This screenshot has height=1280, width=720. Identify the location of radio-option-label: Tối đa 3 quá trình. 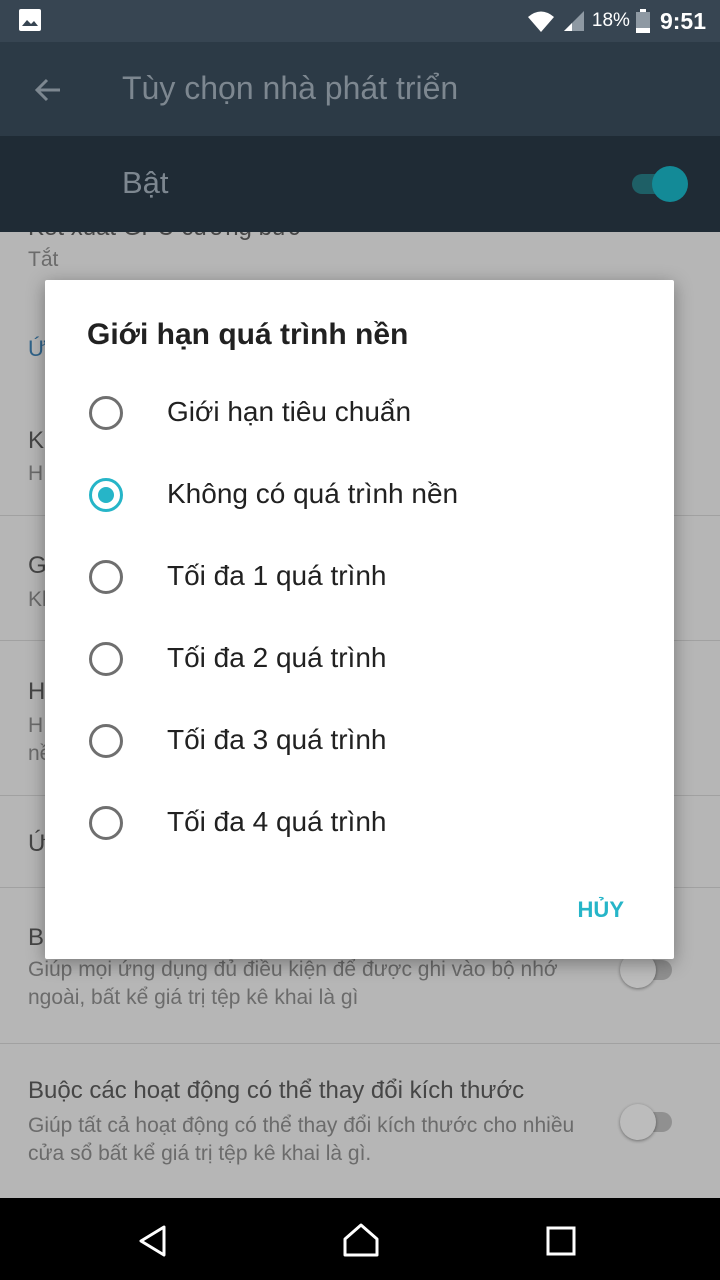
(277, 739).